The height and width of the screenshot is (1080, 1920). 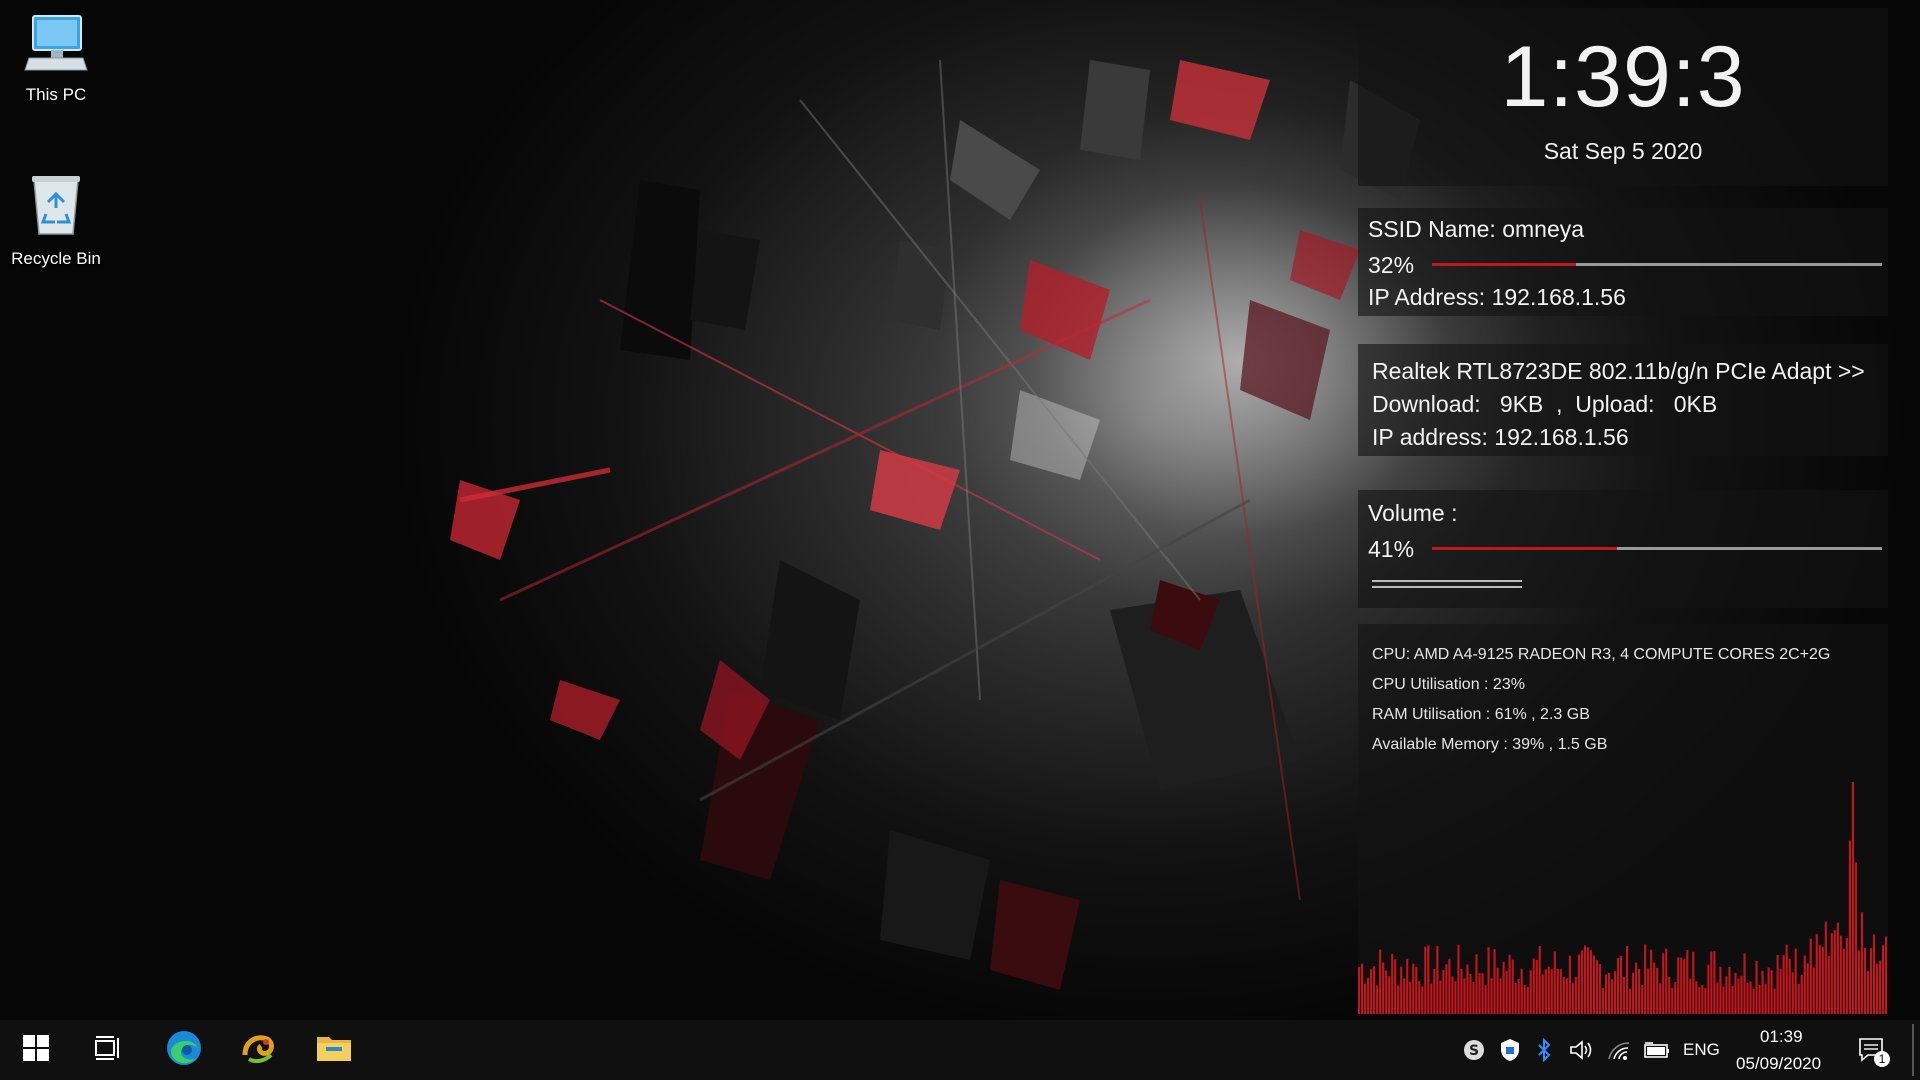 I want to click on volume-widget: Volume : 41%, so click(x=1623, y=549).